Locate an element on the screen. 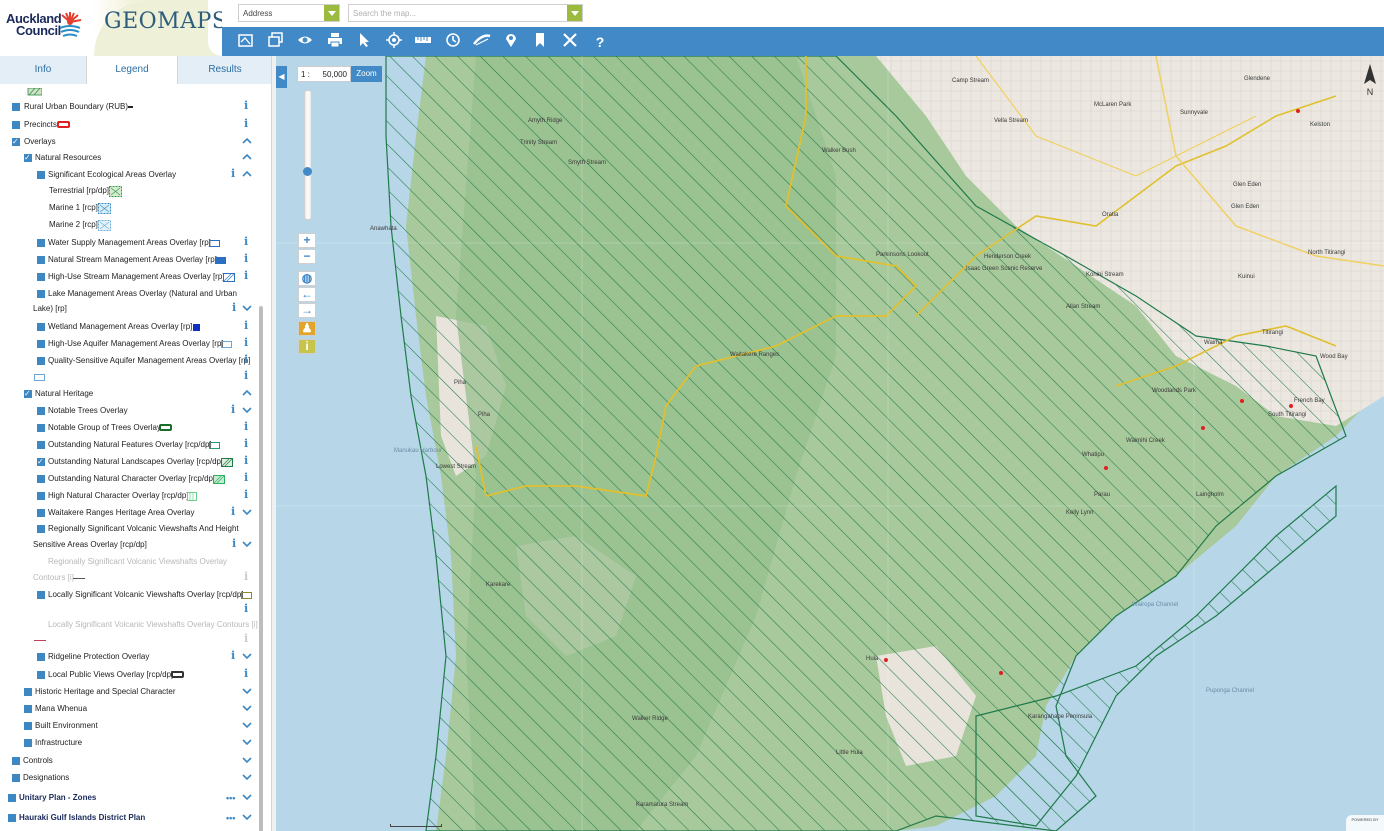  scale-input: 1 : 50,000 is located at coordinates (324, 74).